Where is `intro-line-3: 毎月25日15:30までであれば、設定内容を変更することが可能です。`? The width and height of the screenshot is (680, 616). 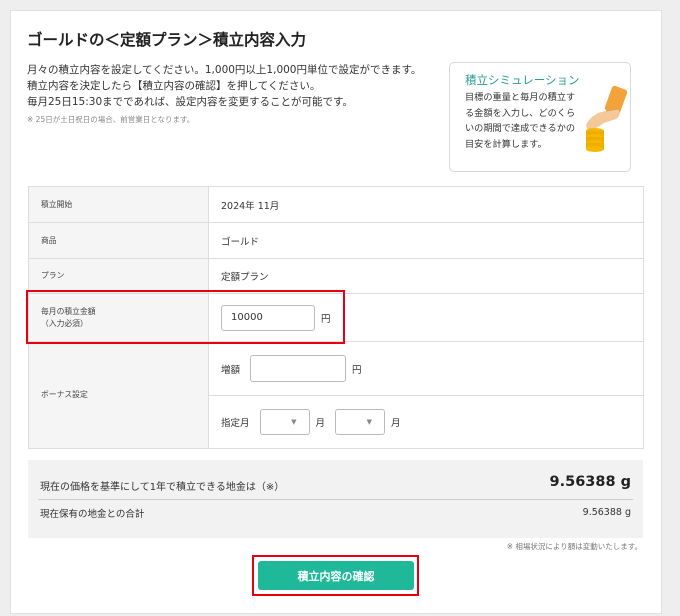 intro-line-3: 毎月25日15:30までであれば、設定内容を変更することが可能です。 is located at coordinates (190, 102).